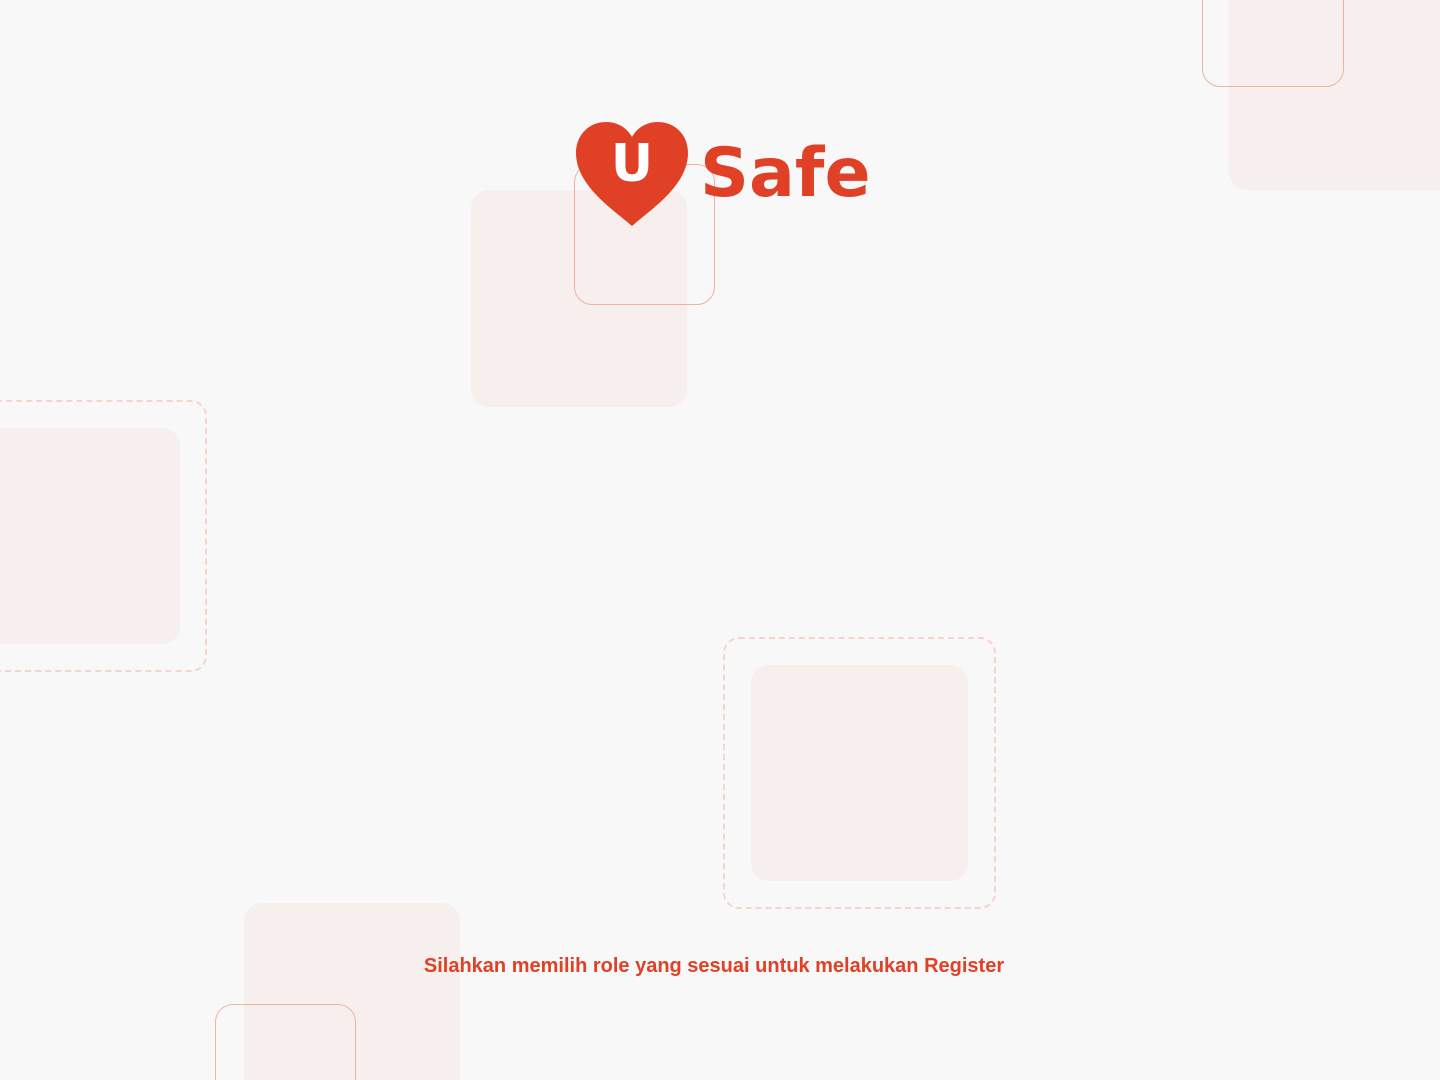 This screenshot has height=1080, width=1440. I want to click on decor-outline-bottom-left, so click(285, 1042).